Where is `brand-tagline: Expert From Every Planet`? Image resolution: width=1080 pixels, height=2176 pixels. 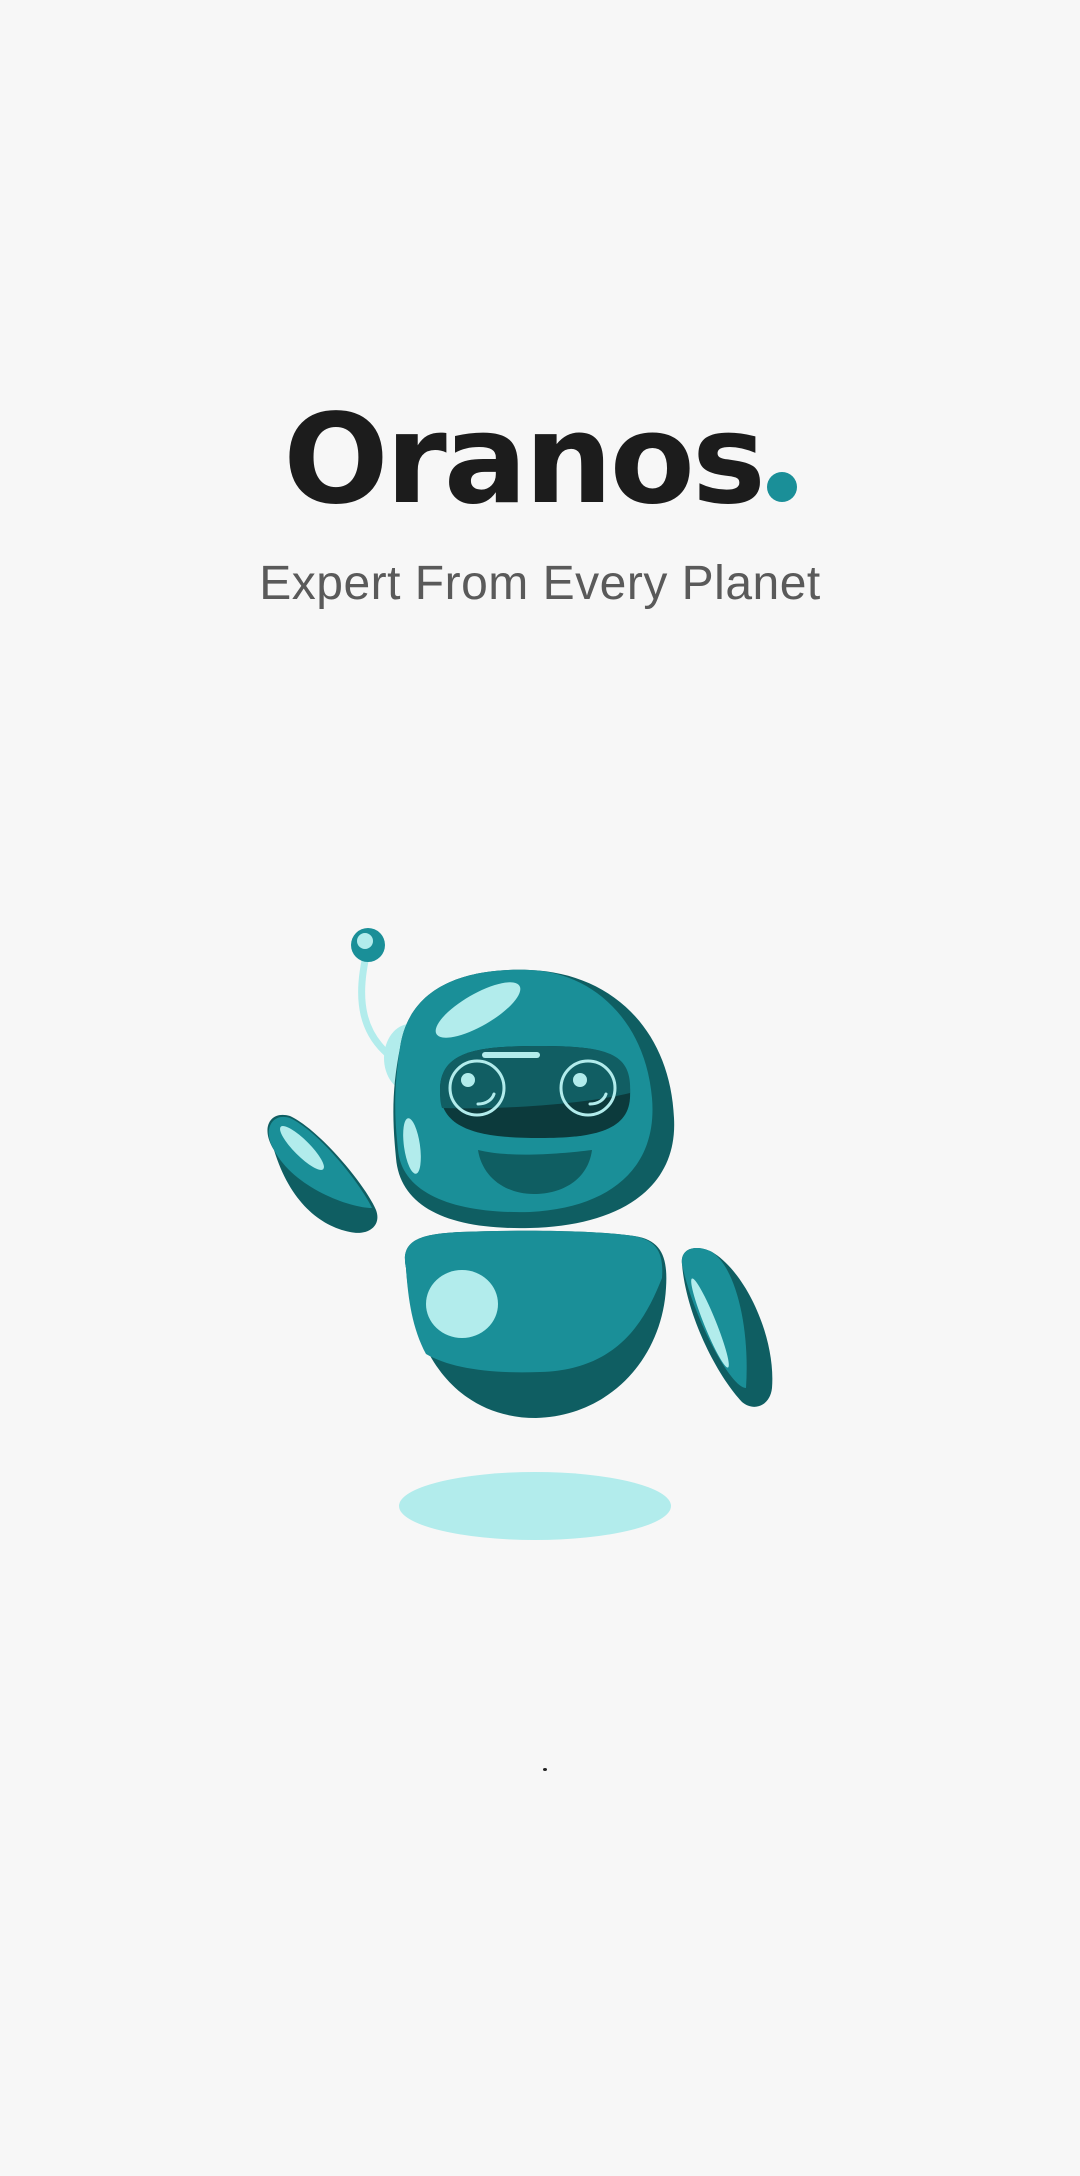 brand-tagline: Expert From Every Planet is located at coordinates (540, 583).